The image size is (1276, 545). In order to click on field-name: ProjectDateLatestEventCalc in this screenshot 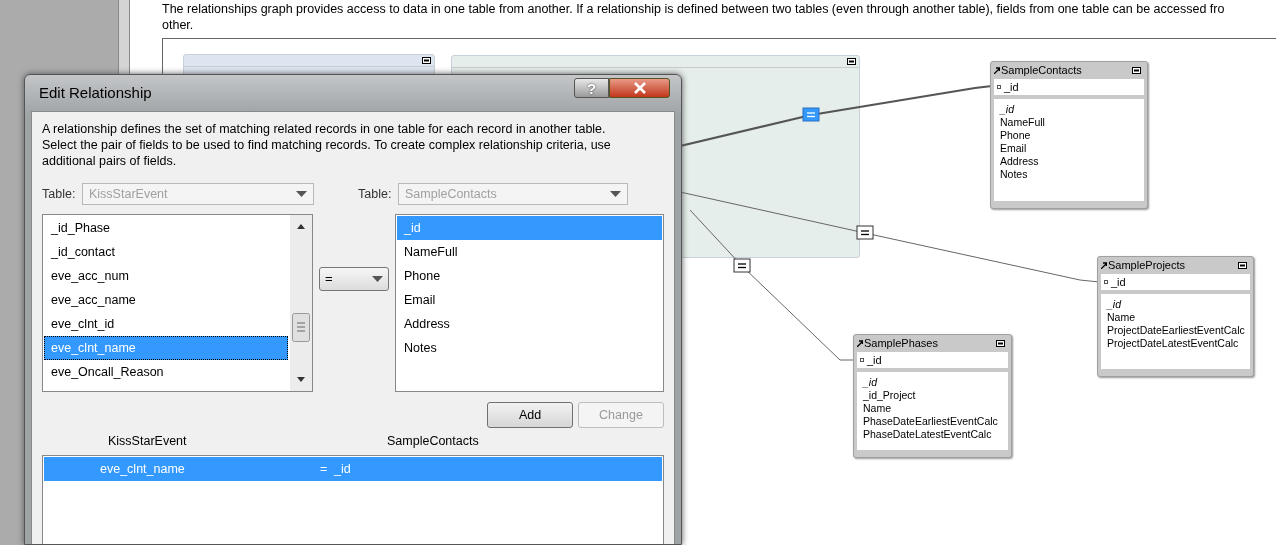, I will do `click(1173, 343)`.